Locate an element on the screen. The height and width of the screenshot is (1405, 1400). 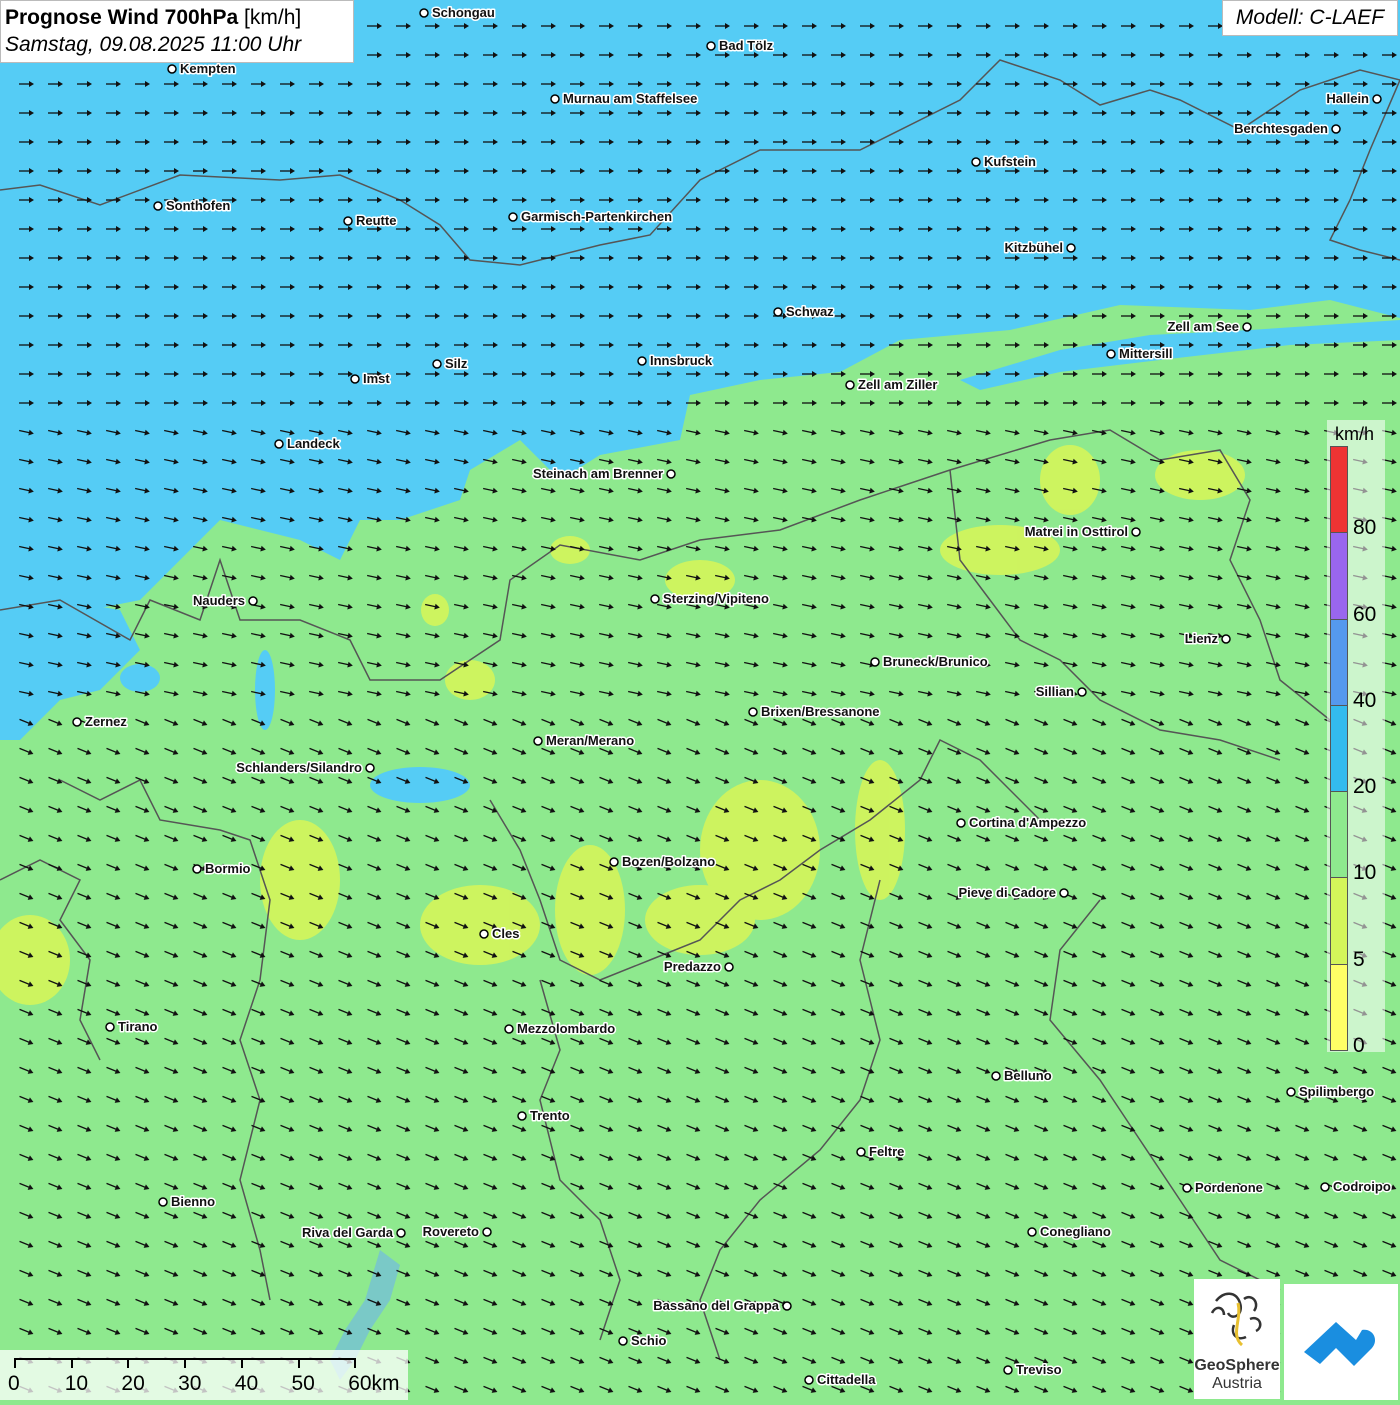
city-marker: Innsbruck is located at coordinates (675, 361).